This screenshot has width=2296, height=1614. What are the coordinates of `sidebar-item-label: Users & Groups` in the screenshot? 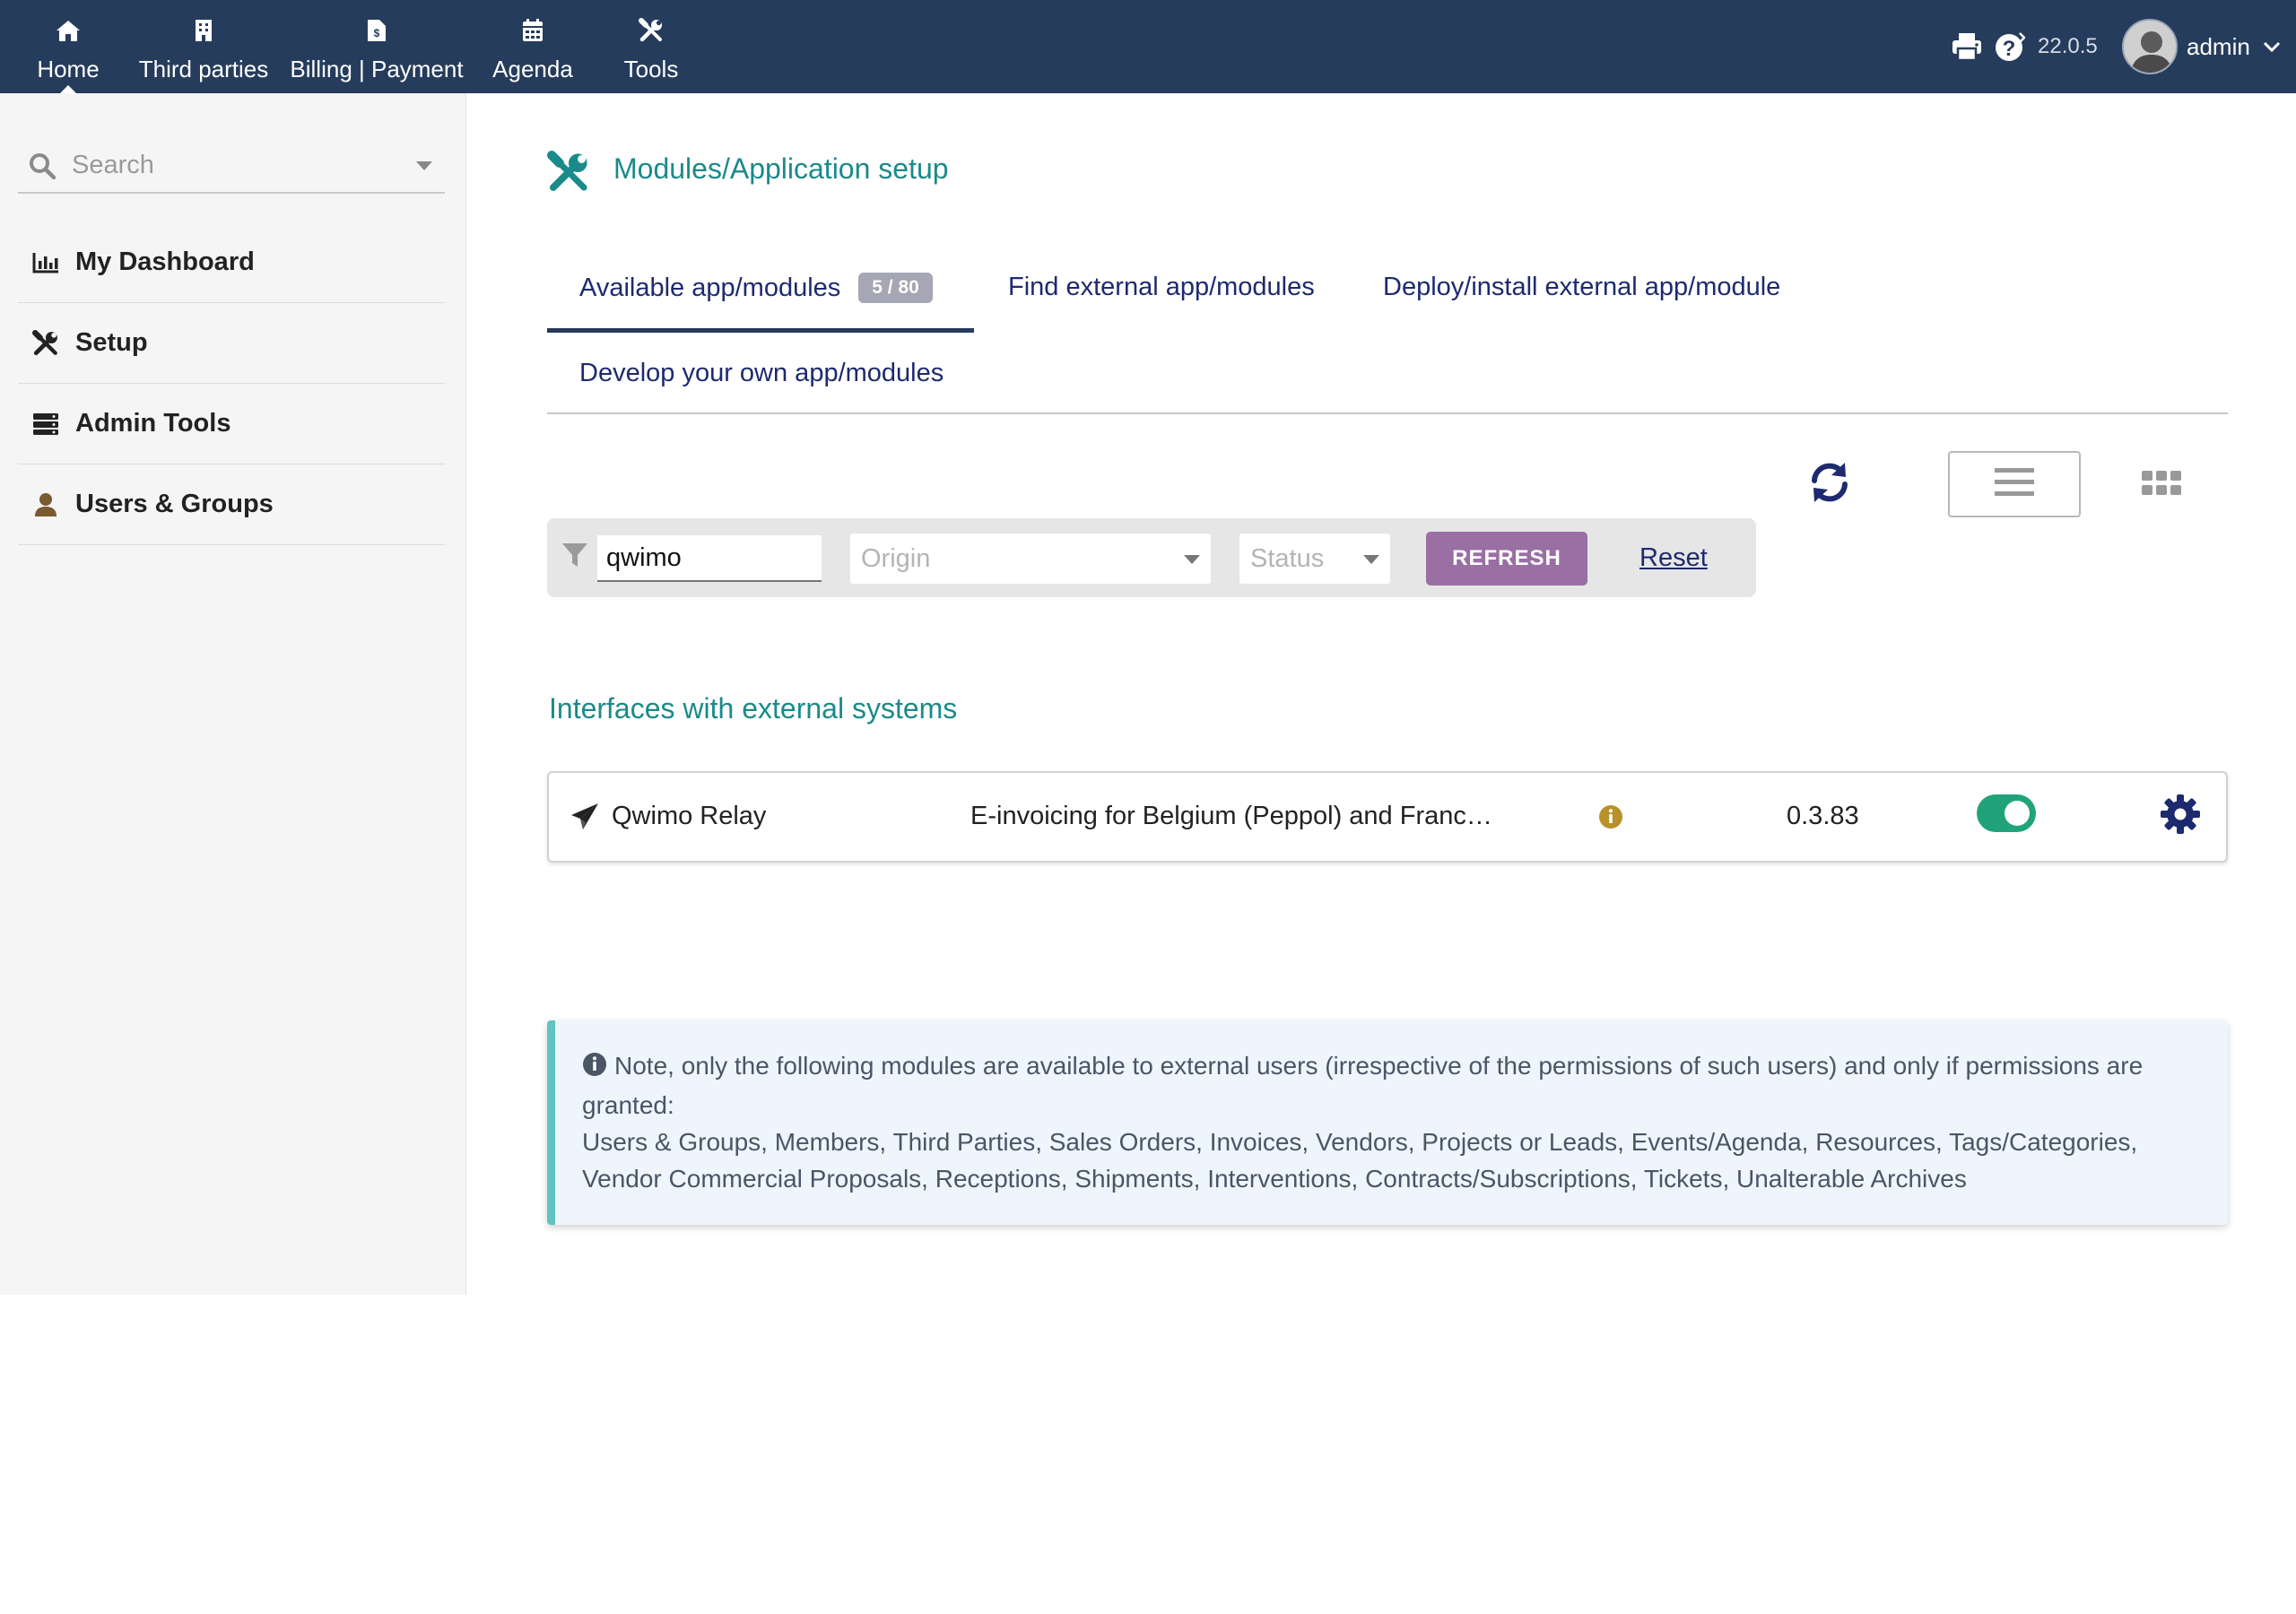 It's located at (174, 504).